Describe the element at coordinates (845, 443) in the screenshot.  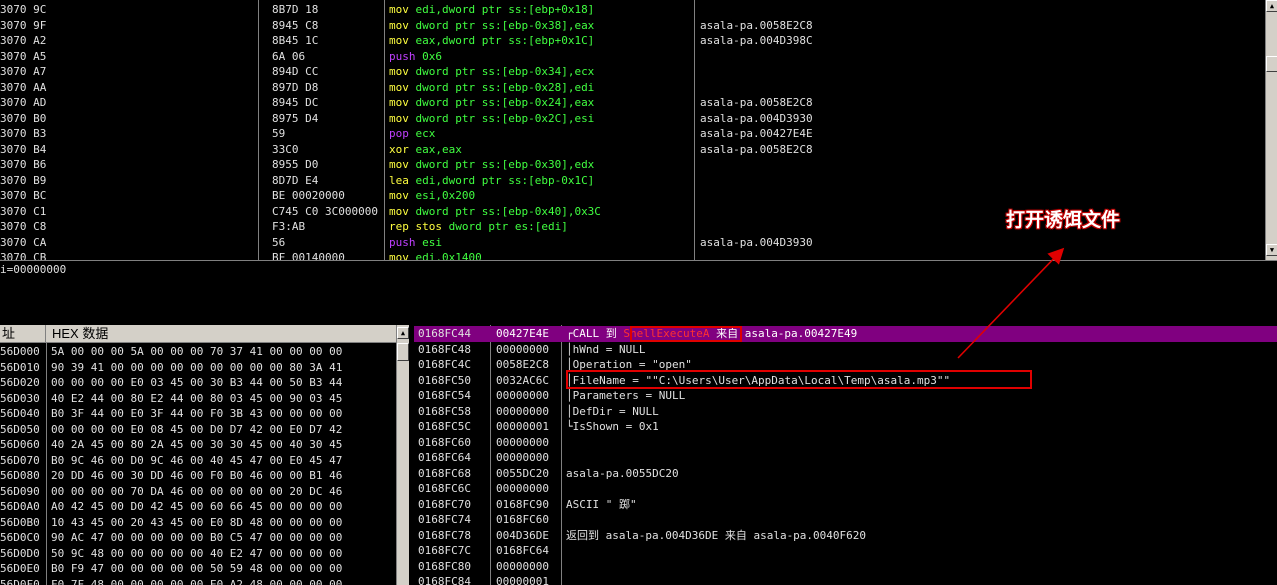
I see `stack-row: 0168FC60 00000000` at that location.